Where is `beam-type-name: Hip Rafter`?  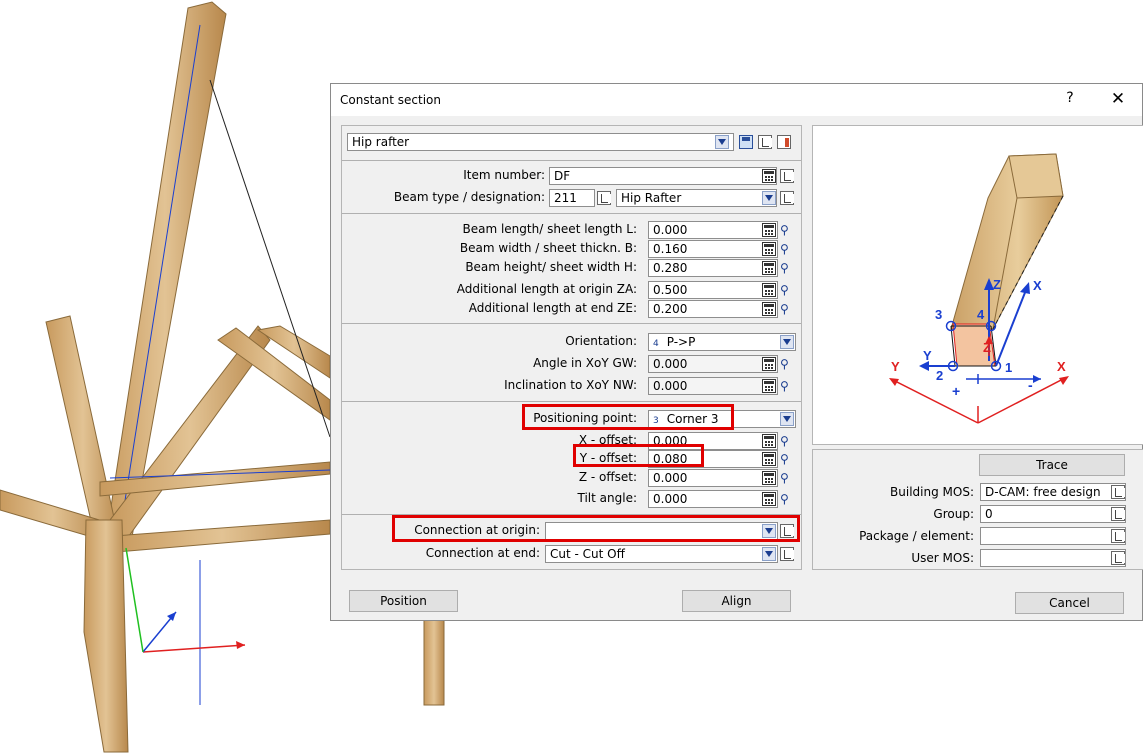
beam-type-name: Hip Rafter is located at coordinates (651, 198).